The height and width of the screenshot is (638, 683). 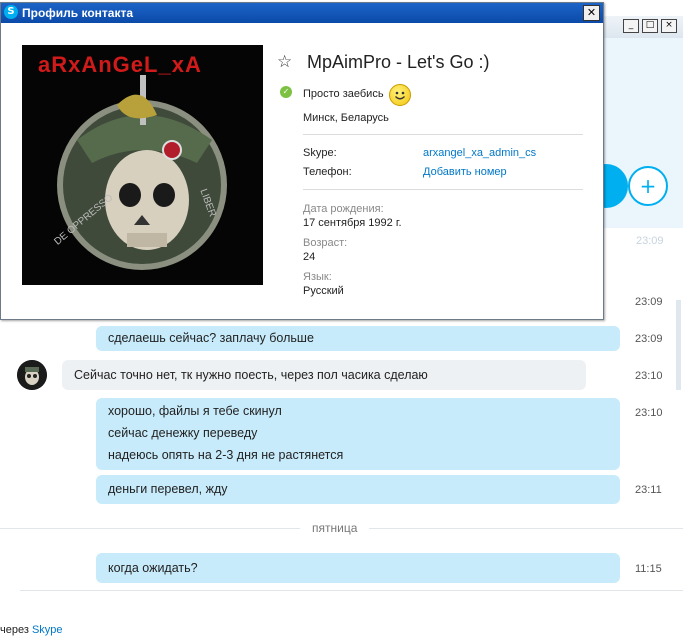 What do you see at coordinates (479, 153) in the screenshot?
I see `skype-name-link: arxangel_xa_admin_cs` at bounding box center [479, 153].